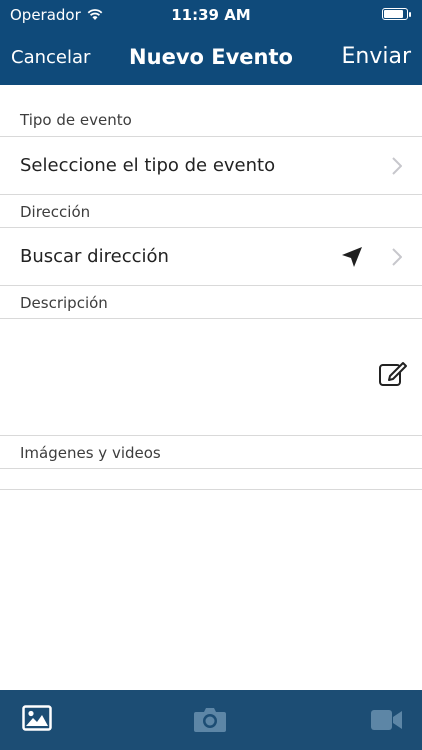  I want to click on address-value: Buscar dirección, so click(94, 256).